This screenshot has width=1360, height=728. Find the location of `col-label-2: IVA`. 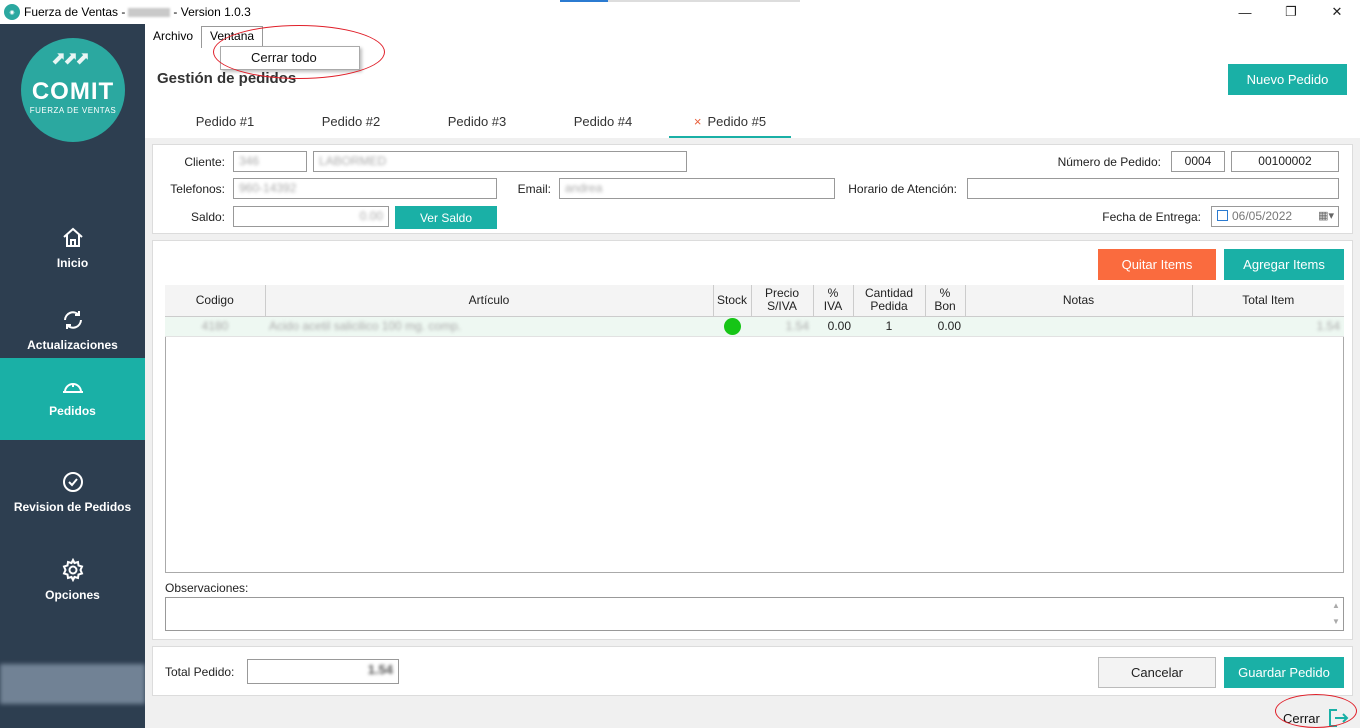

col-label-2: IVA is located at coordinates (833, 306).